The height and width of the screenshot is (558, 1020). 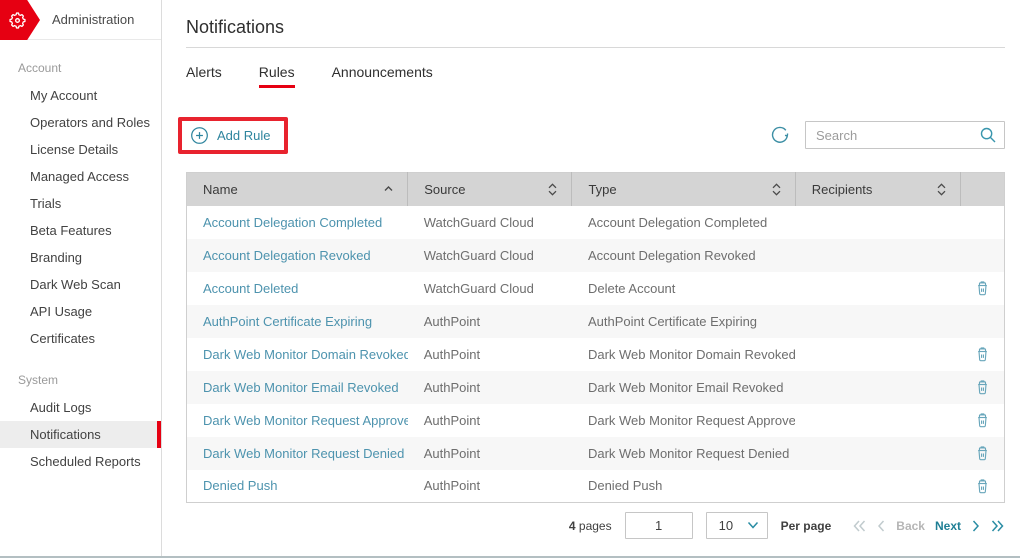 I want to click on chevron-right-icon, so click(x=976, y=525).